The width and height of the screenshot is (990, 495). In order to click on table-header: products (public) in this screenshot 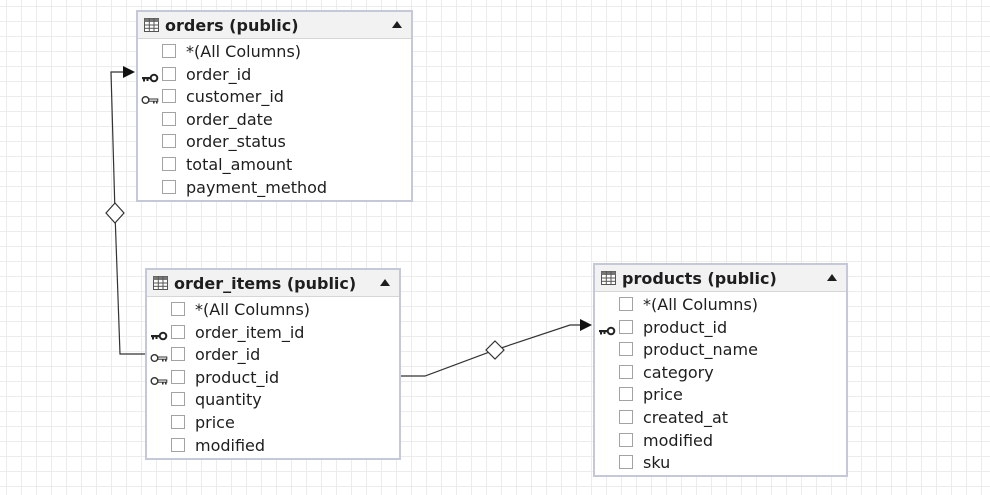, I will do `click(720, 278)`.